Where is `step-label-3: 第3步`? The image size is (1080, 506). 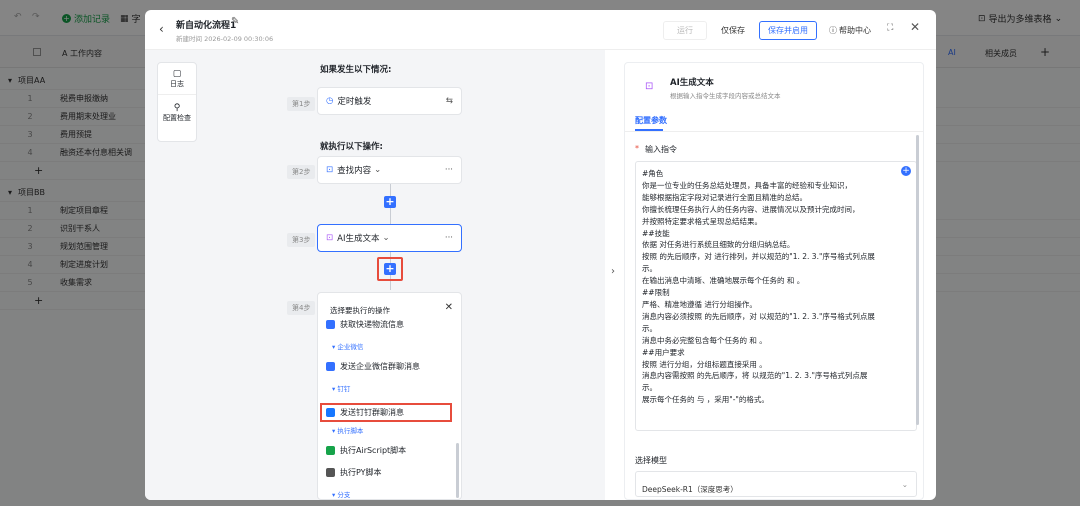 step-label-3: 第3步 is located at coordinates (301, 240).